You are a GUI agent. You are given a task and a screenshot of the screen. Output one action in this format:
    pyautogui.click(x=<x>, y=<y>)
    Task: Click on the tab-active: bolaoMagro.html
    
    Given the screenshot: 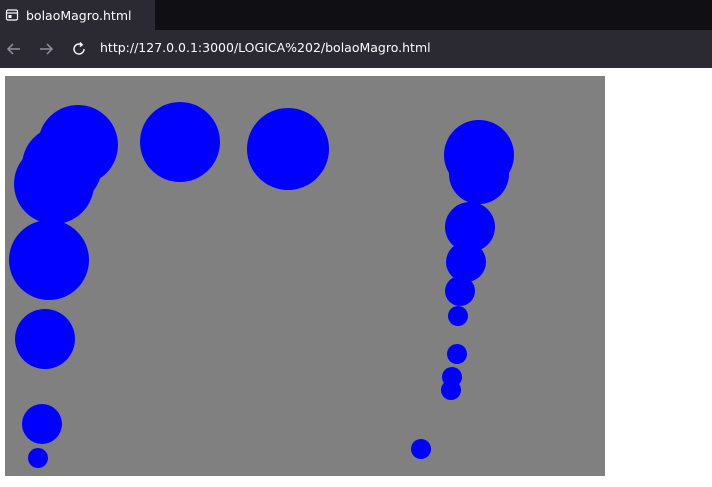 What is the action you would take?
    pyautogui.click(x=77, y=15)
    